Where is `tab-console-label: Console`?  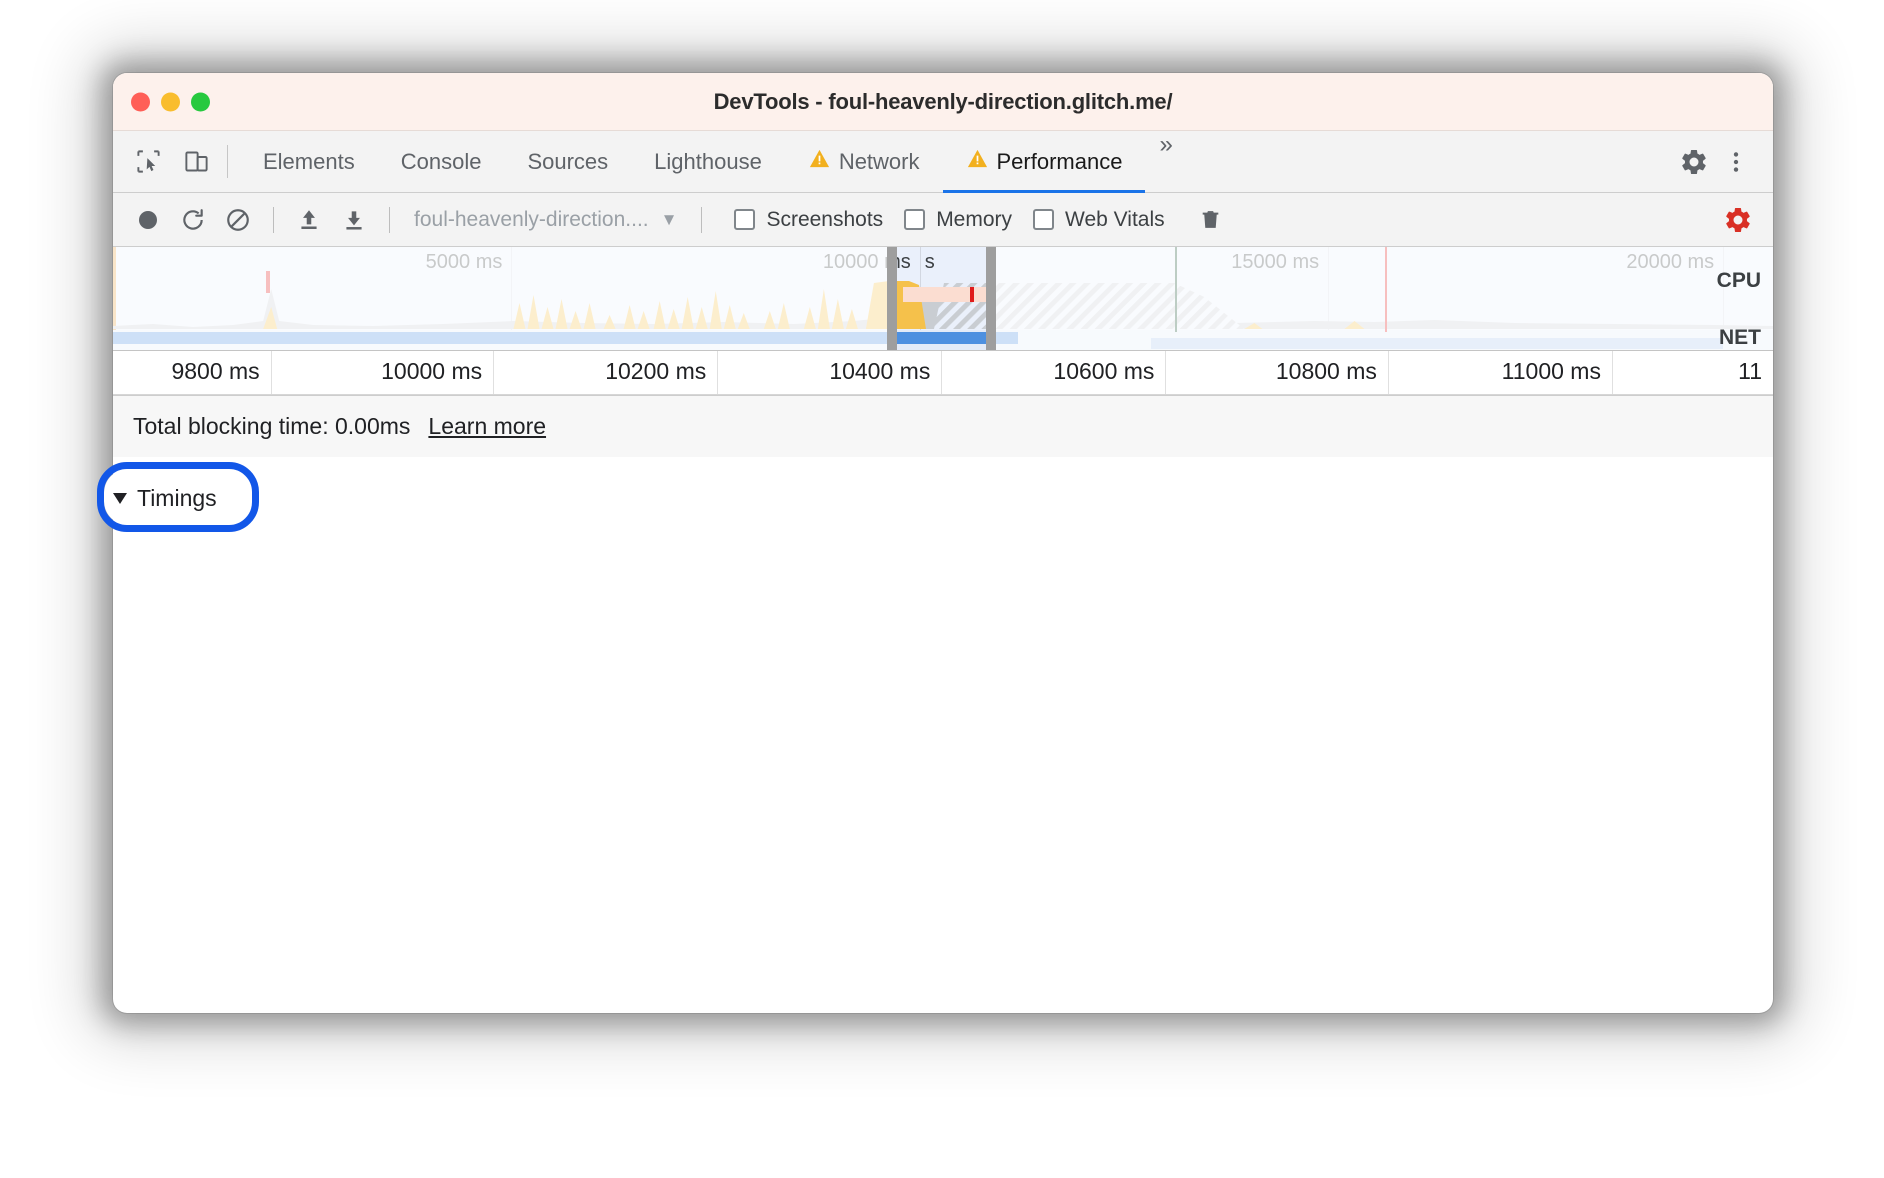
tab-console-label: Console is located at coordinates (441, 161).